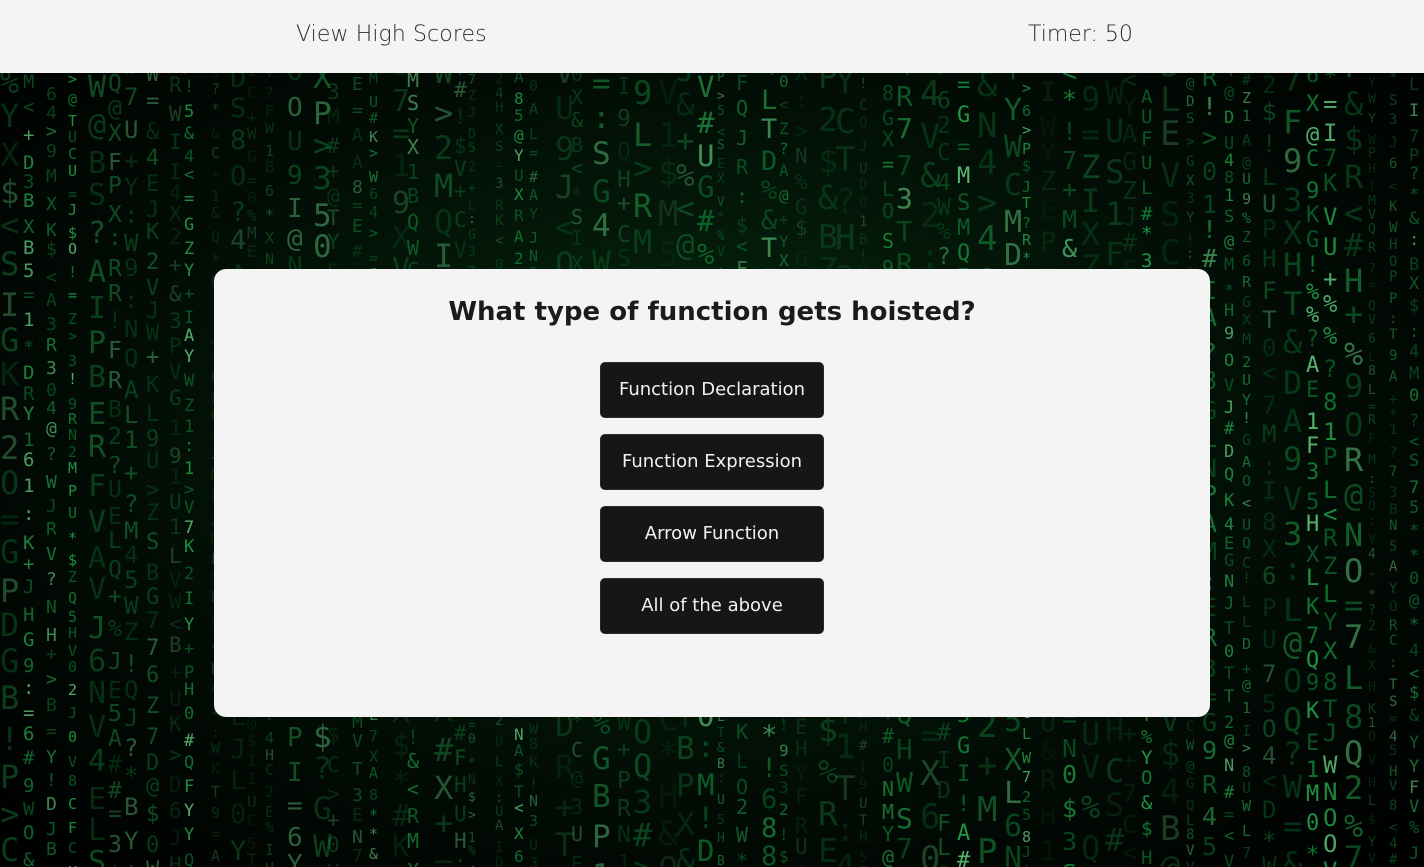 Image resolution: width=1424 pixels, height=867 pixels. I want to click on svg-text: C, so click(252, 820).